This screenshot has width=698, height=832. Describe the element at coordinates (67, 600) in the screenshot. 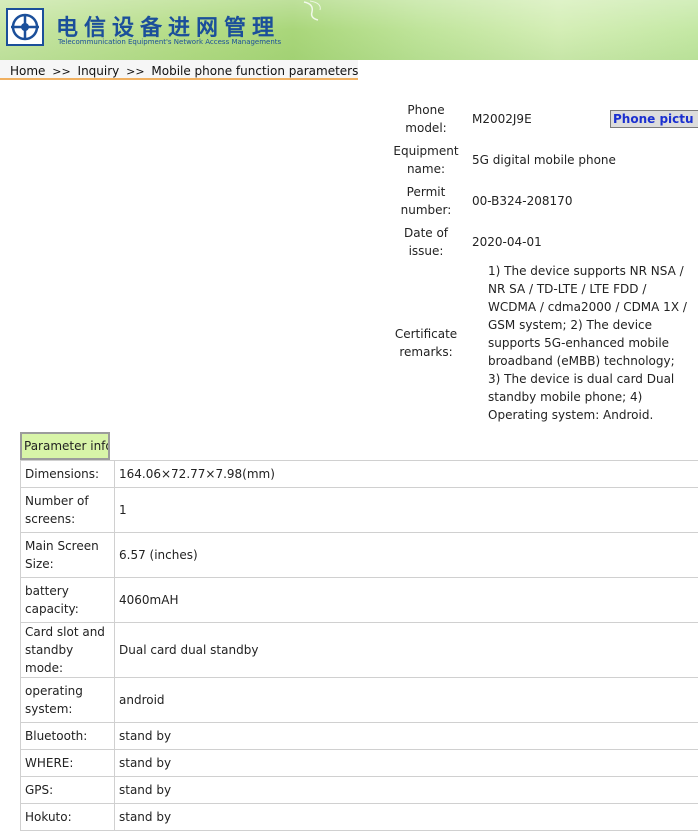

I see `param-label: battery capacity:` at that location.